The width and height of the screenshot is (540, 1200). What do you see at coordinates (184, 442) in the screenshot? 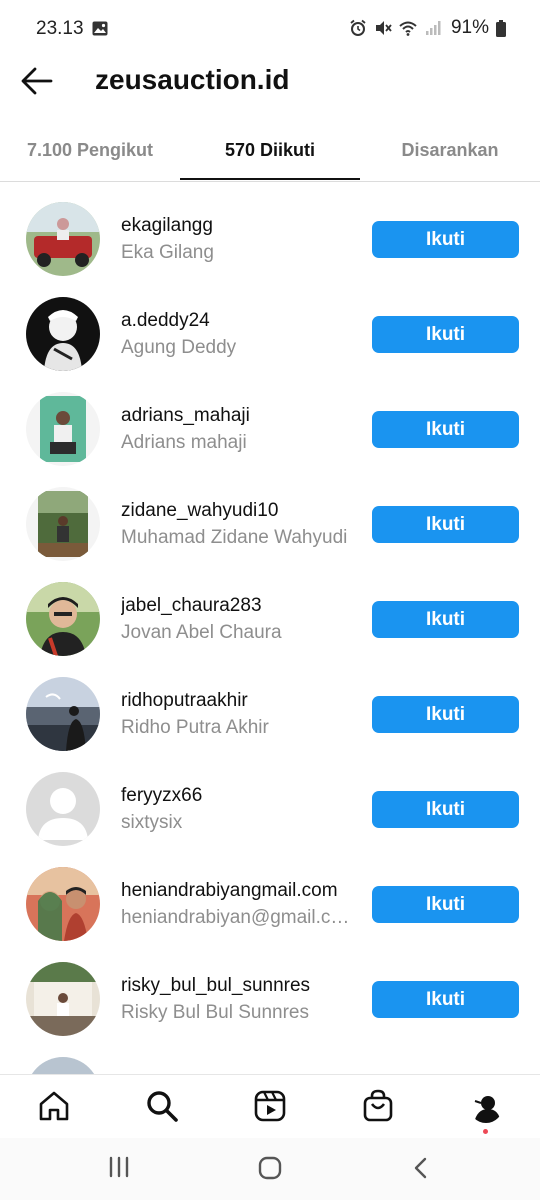
I see `full-name: Adrians mahaji` at bounding box center [184, 442].